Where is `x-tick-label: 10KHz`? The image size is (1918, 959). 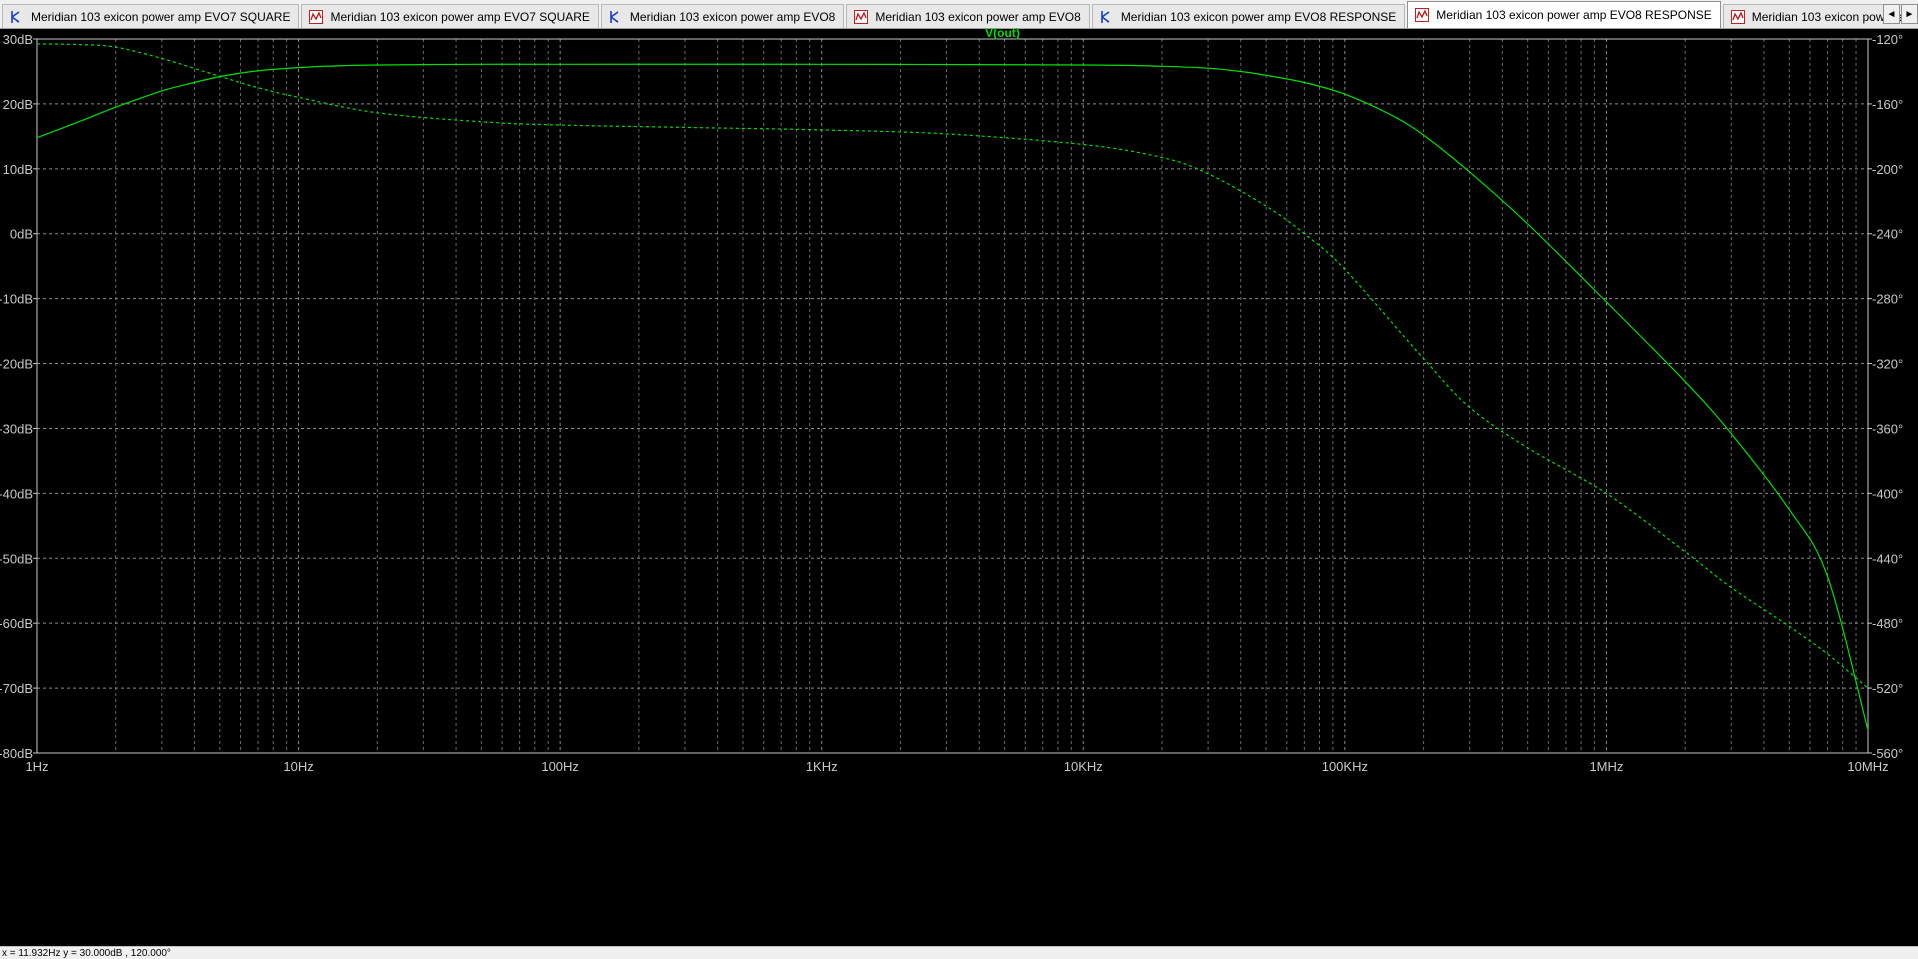
x-tick-label: 10KHz is located at coordinates (1083, 766).